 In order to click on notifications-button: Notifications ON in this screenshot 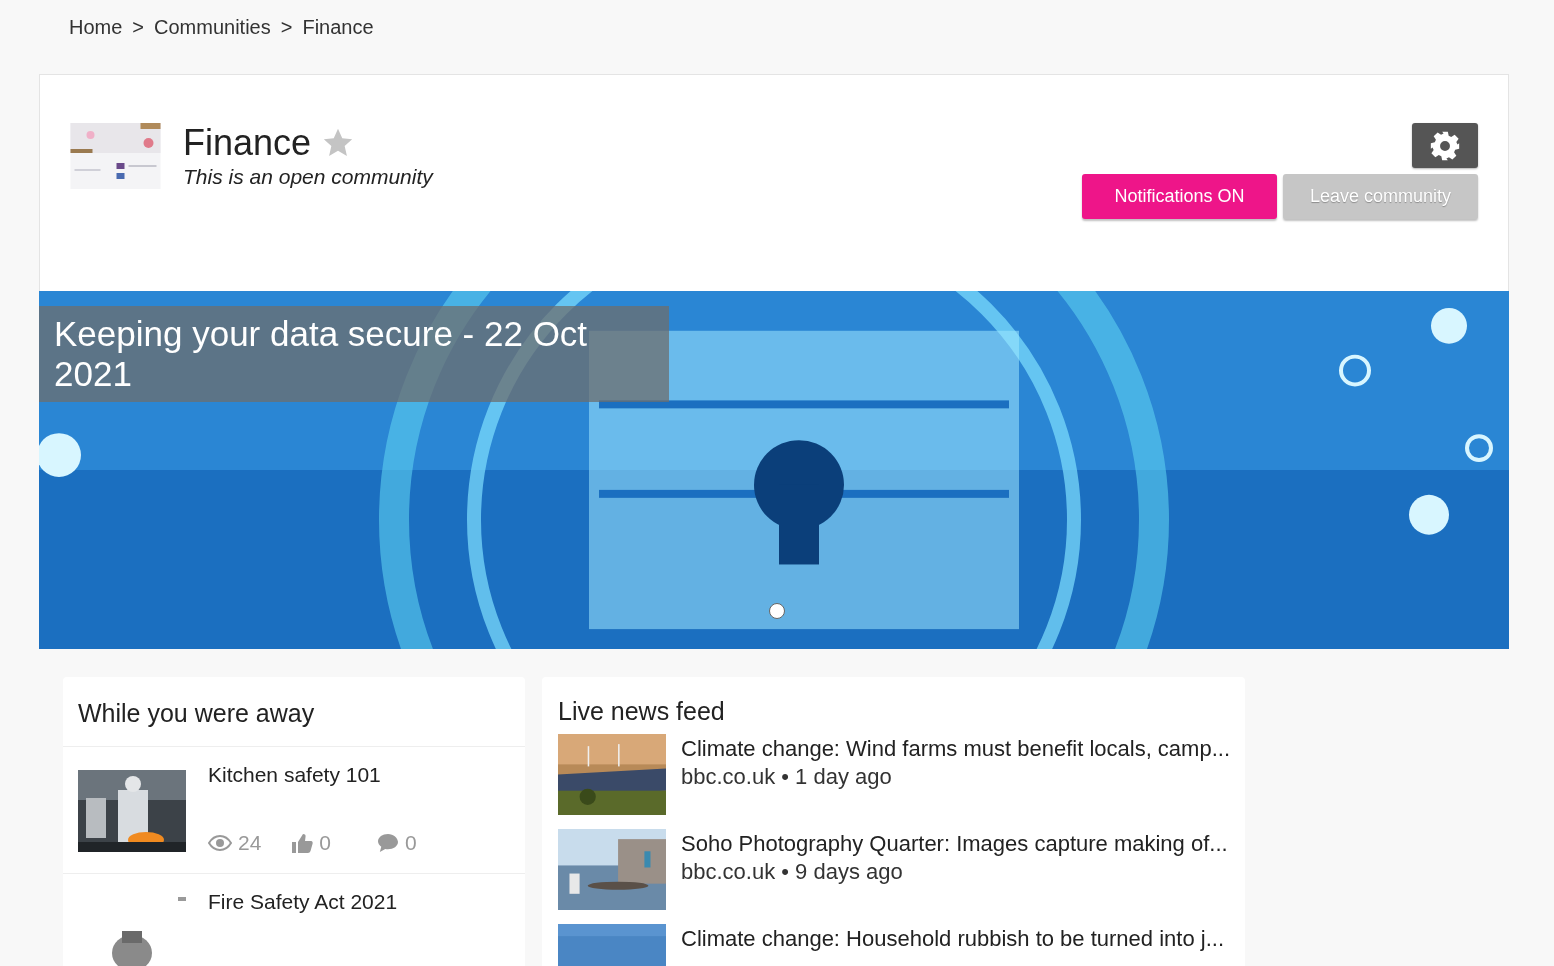, I will do `click(1179, 196)`.